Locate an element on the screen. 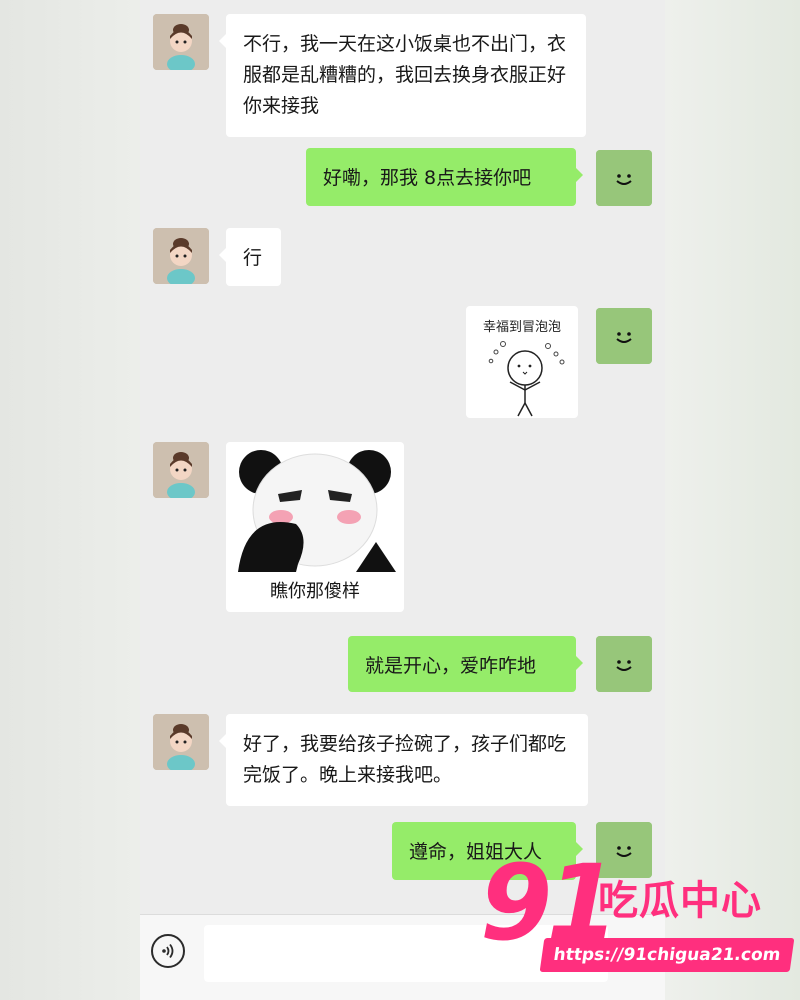  panda-face-blush-icon is located at coordinates (317, 511).